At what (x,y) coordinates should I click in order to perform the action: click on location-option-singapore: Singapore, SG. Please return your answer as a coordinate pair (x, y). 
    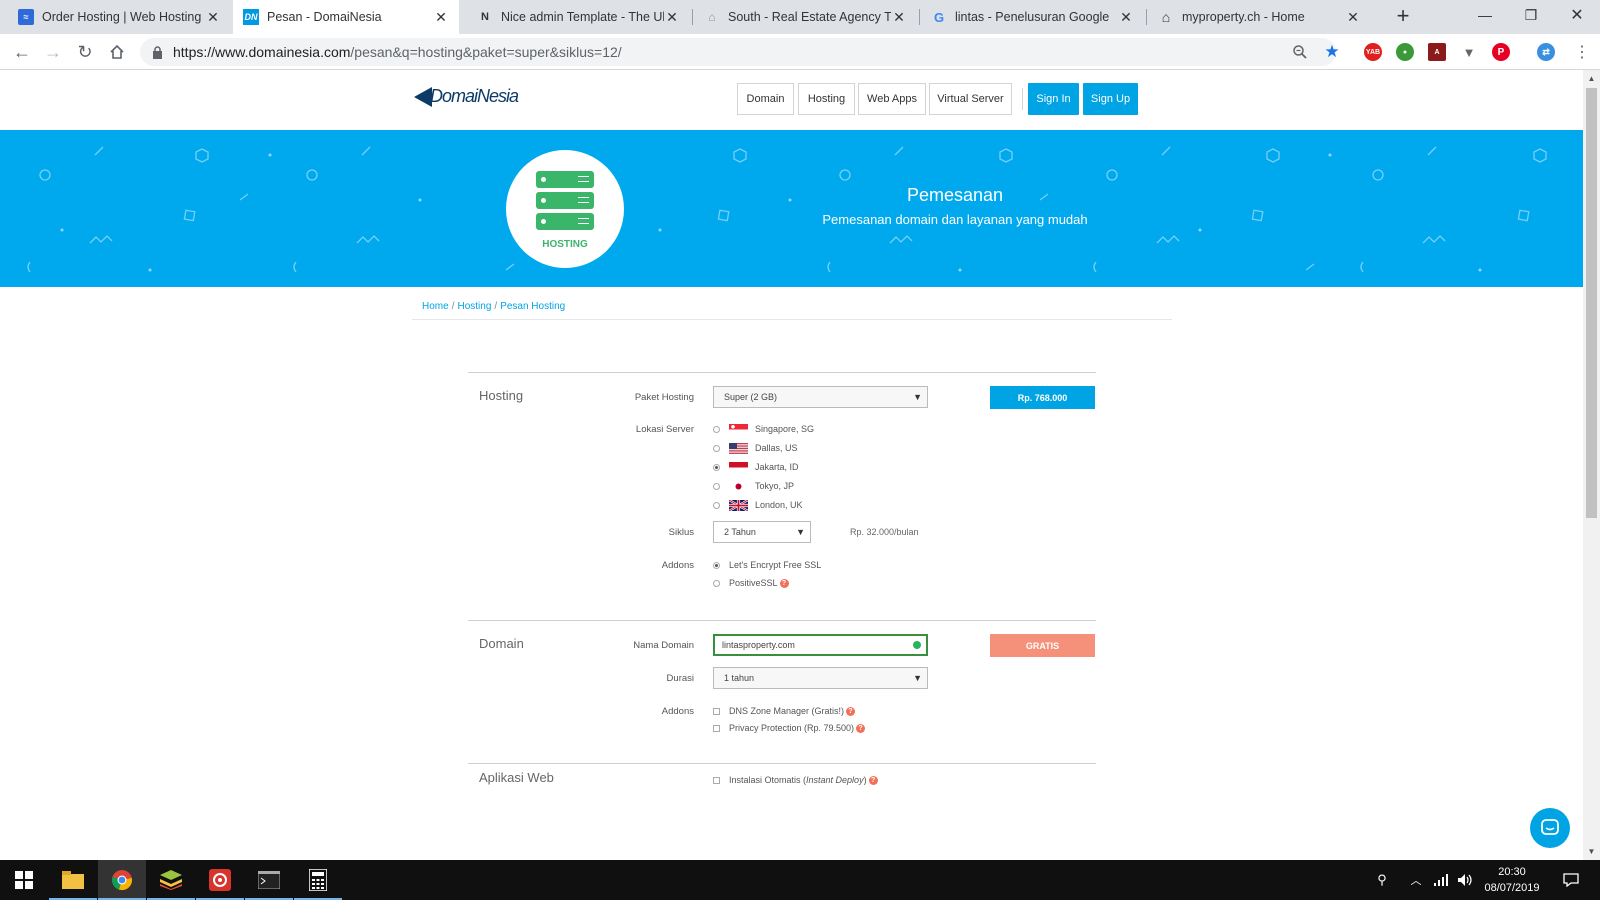
    Looking at the image, I should click on (763, 429).